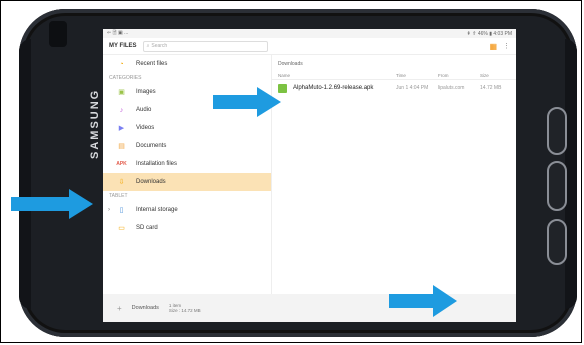 This screenshot has width=584, height=345. Describe the element at coordinates (417, 75) in the screenshot. I see `header-time: Time` at that location.